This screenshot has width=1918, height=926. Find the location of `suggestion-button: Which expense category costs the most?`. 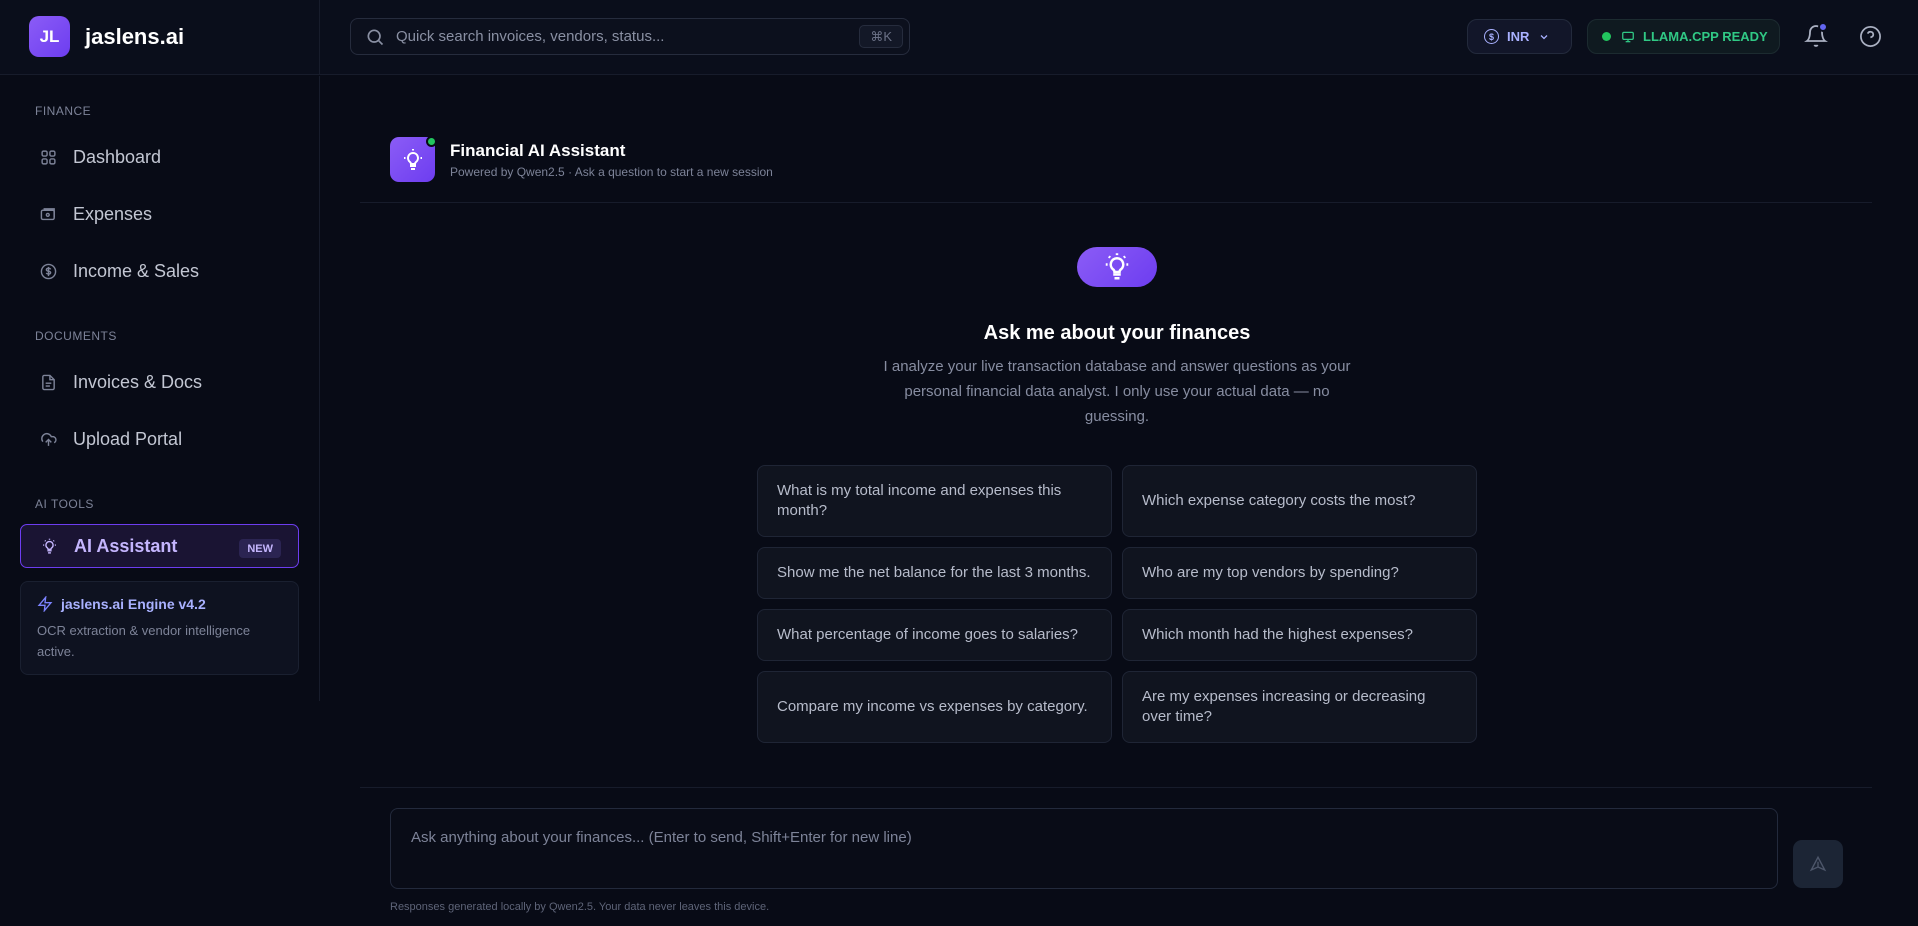

suggestion-button: Which expense category costs the most? is located at coordinates (1299, 501).